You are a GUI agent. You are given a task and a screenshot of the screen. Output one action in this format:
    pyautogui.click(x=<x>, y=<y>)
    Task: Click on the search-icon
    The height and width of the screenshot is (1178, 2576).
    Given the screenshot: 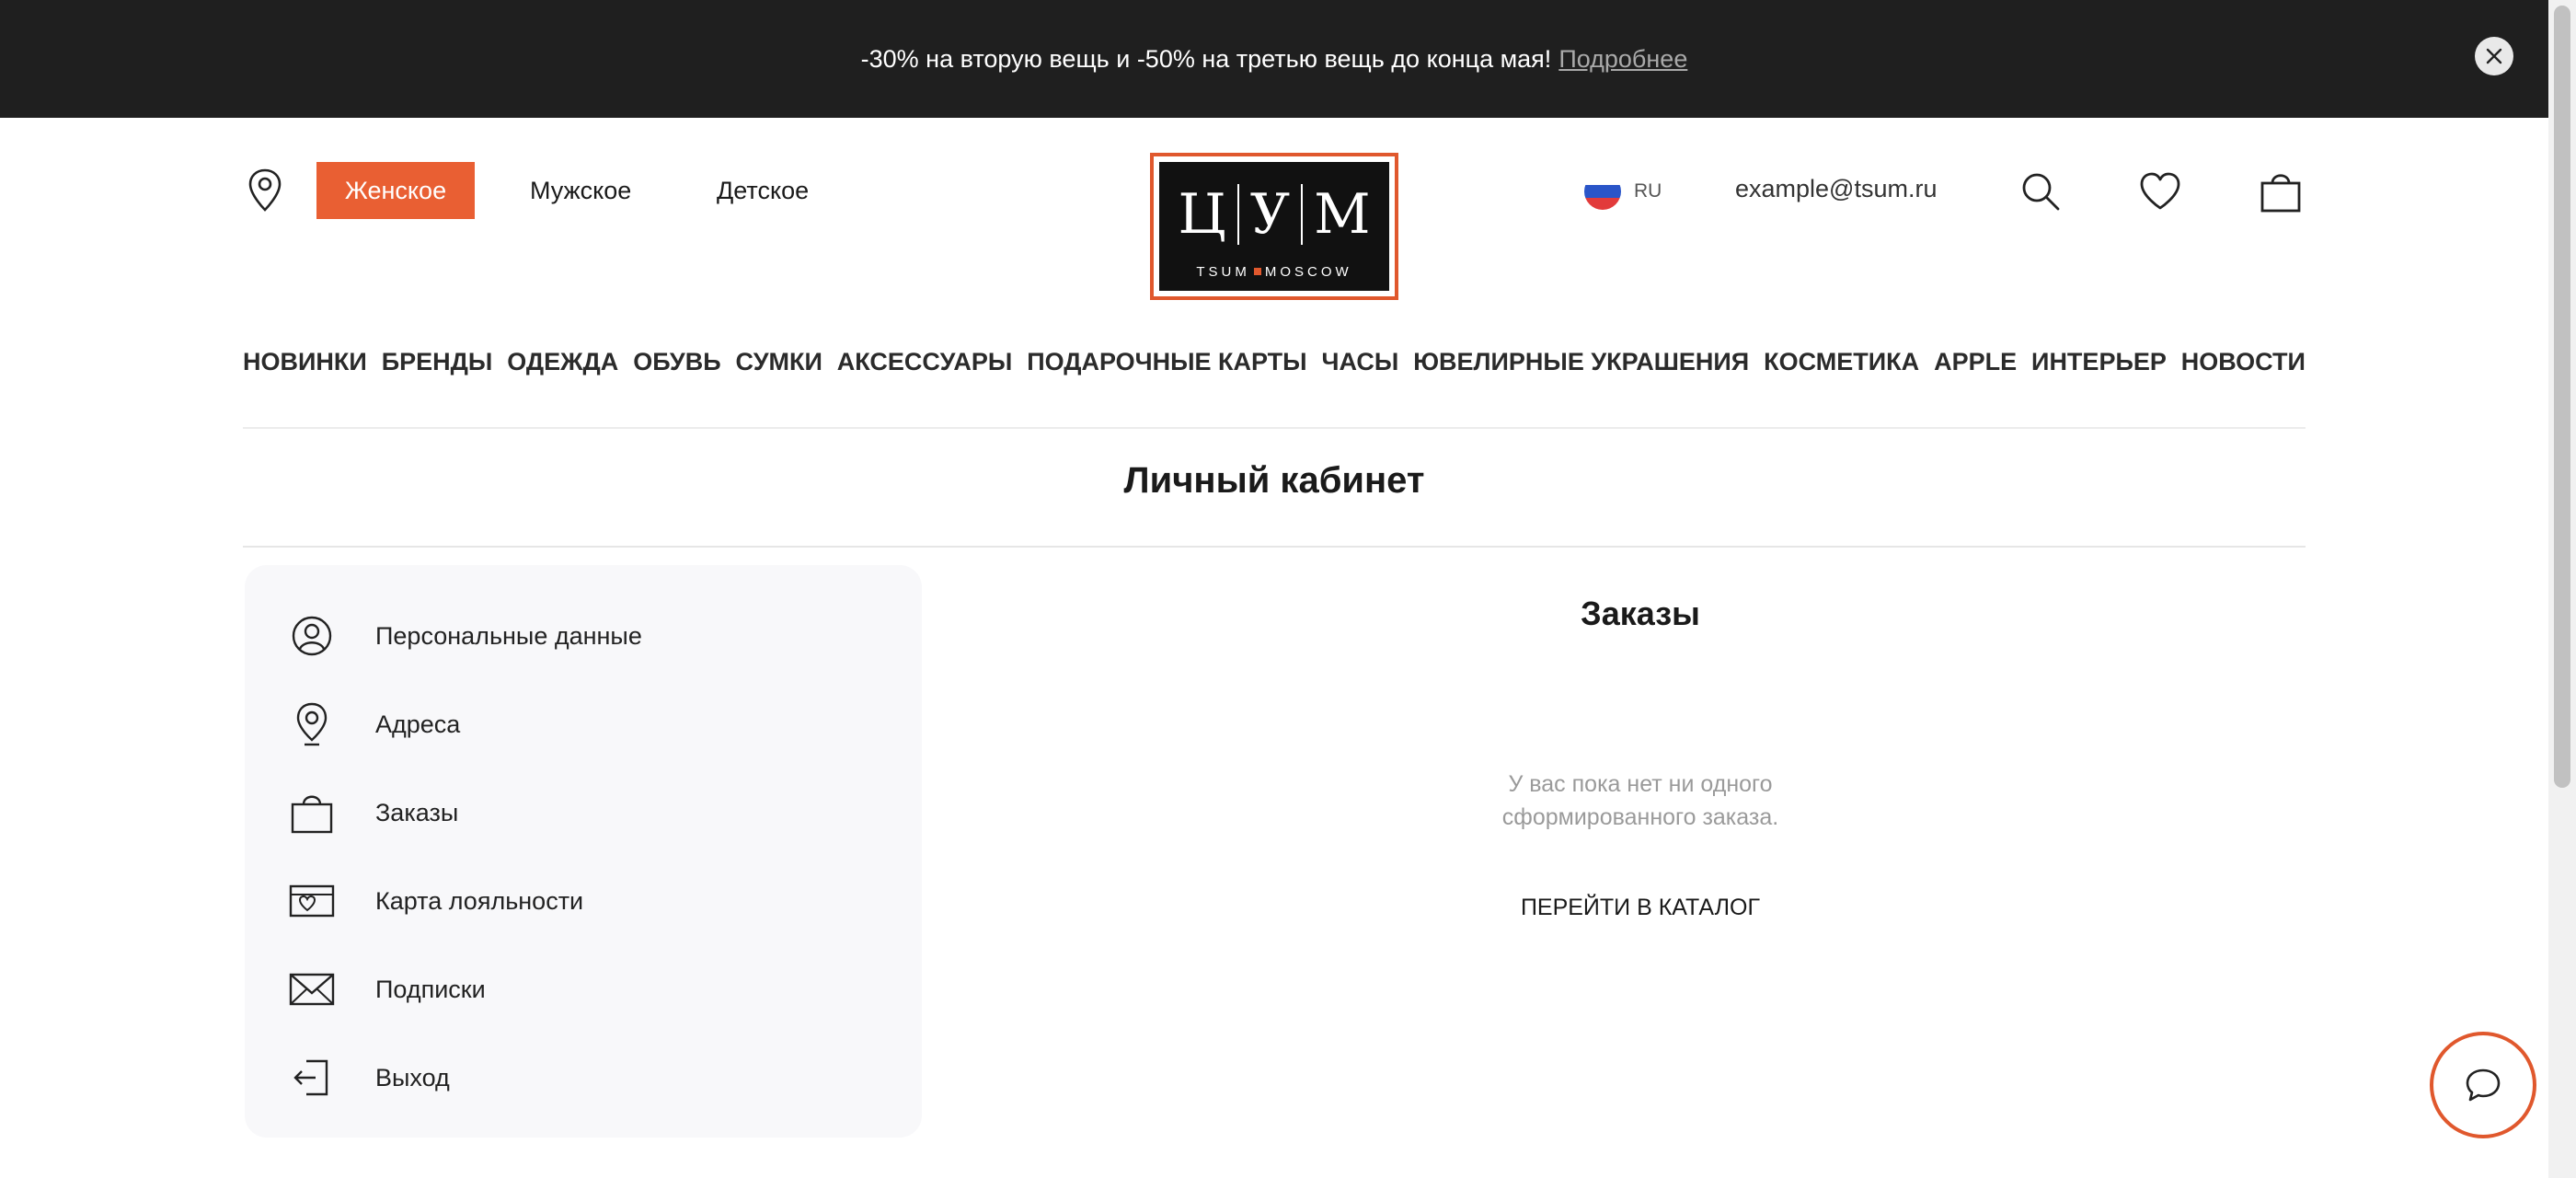 What is the action you would take?
    pyautogui.click(x=2040, y=191)
    